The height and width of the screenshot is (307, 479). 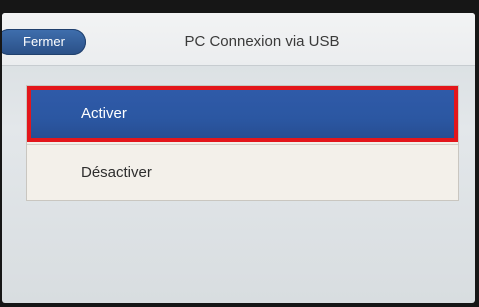 I want to click on close-button: Fermer, so click(x=44, y=42).